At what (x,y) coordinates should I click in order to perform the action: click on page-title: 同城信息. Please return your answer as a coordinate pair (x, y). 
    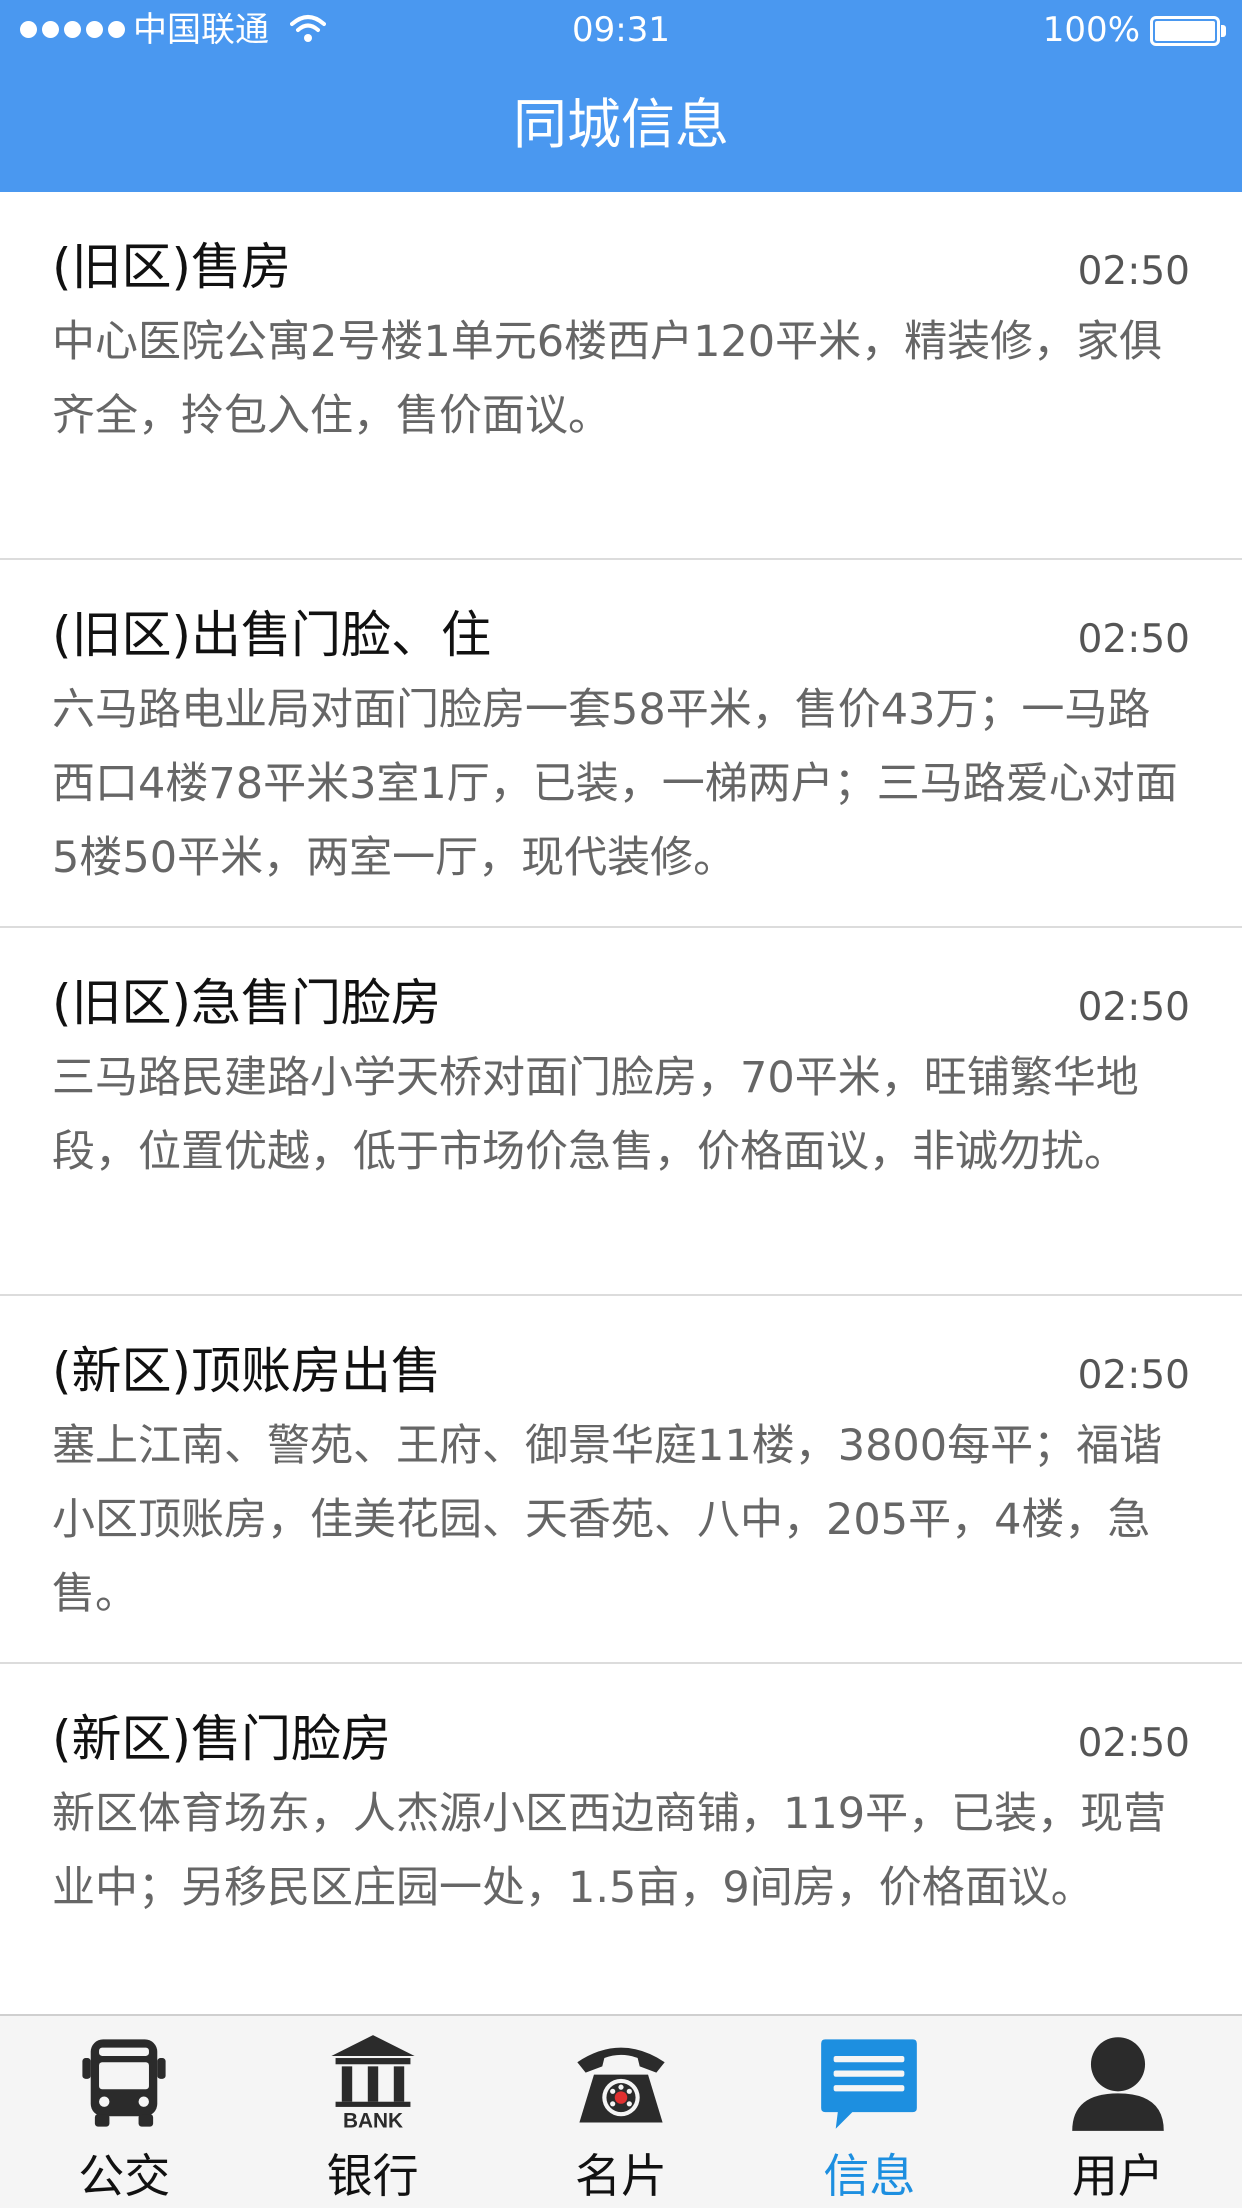
    Looking at the image, I should click on (621, 124).